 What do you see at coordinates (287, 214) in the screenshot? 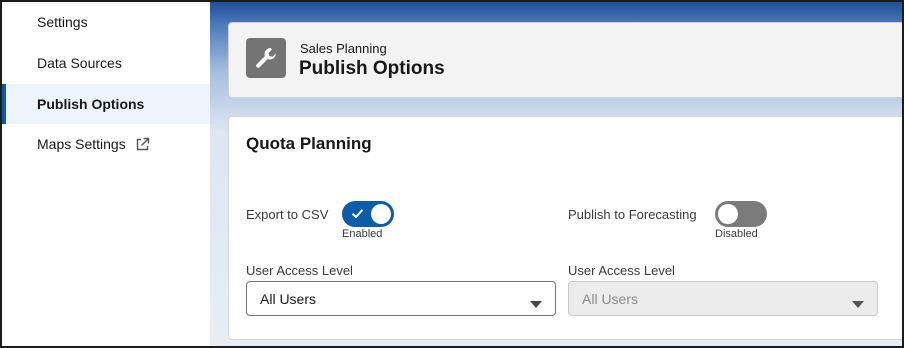
I see `export-csv-label: Export to CSV` at bounding box center [287, 214].